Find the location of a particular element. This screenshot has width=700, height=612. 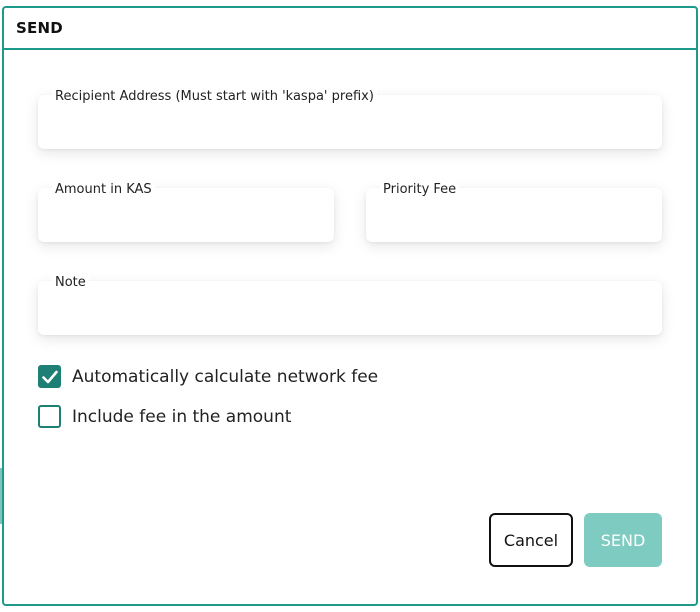

priority-fee-label: Priority Fee is located at coordinates (420, 190).